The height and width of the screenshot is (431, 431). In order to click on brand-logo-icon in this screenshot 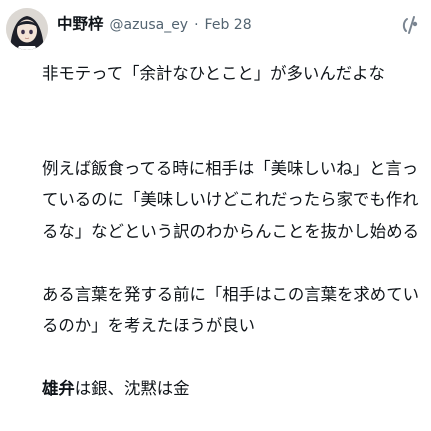, I will do `click(410, 25)`.